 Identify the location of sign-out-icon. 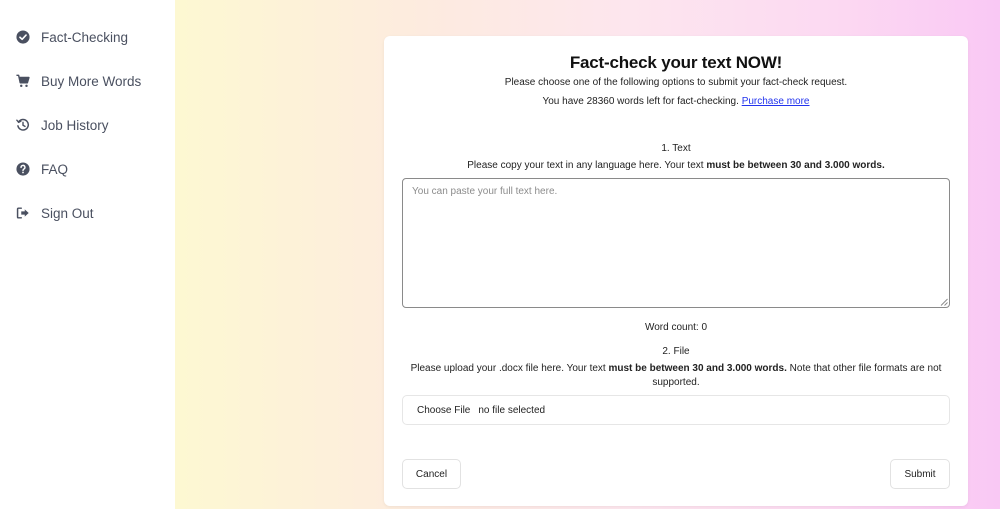
(23, 213).